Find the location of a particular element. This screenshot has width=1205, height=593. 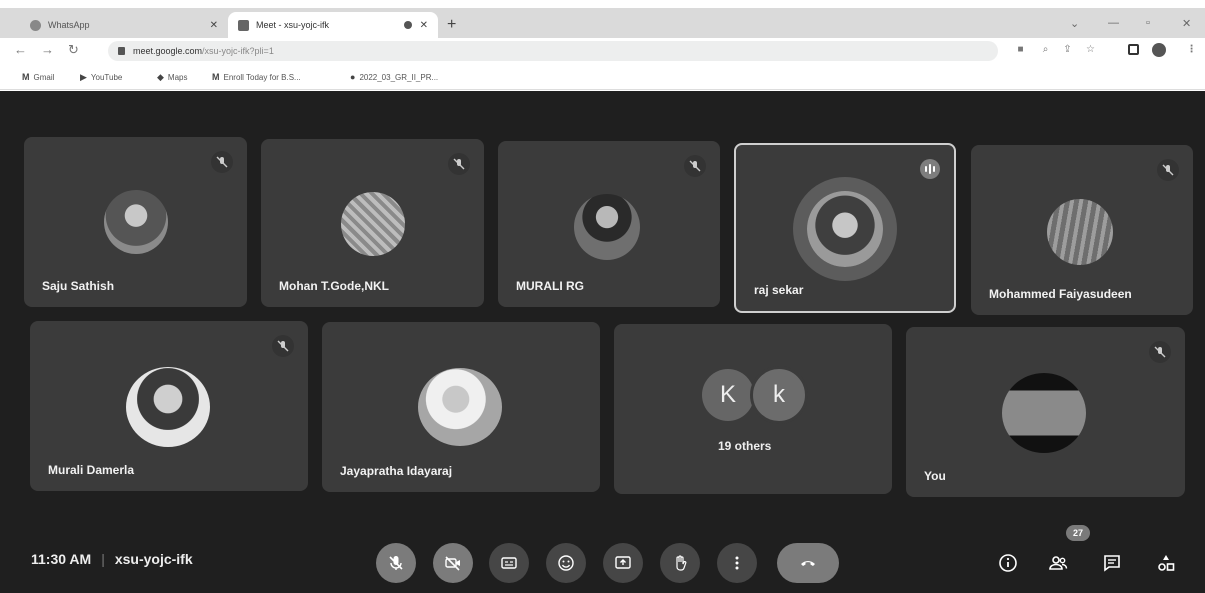

participant-tile: Murali Damerla is located at coordinates (169, 406).